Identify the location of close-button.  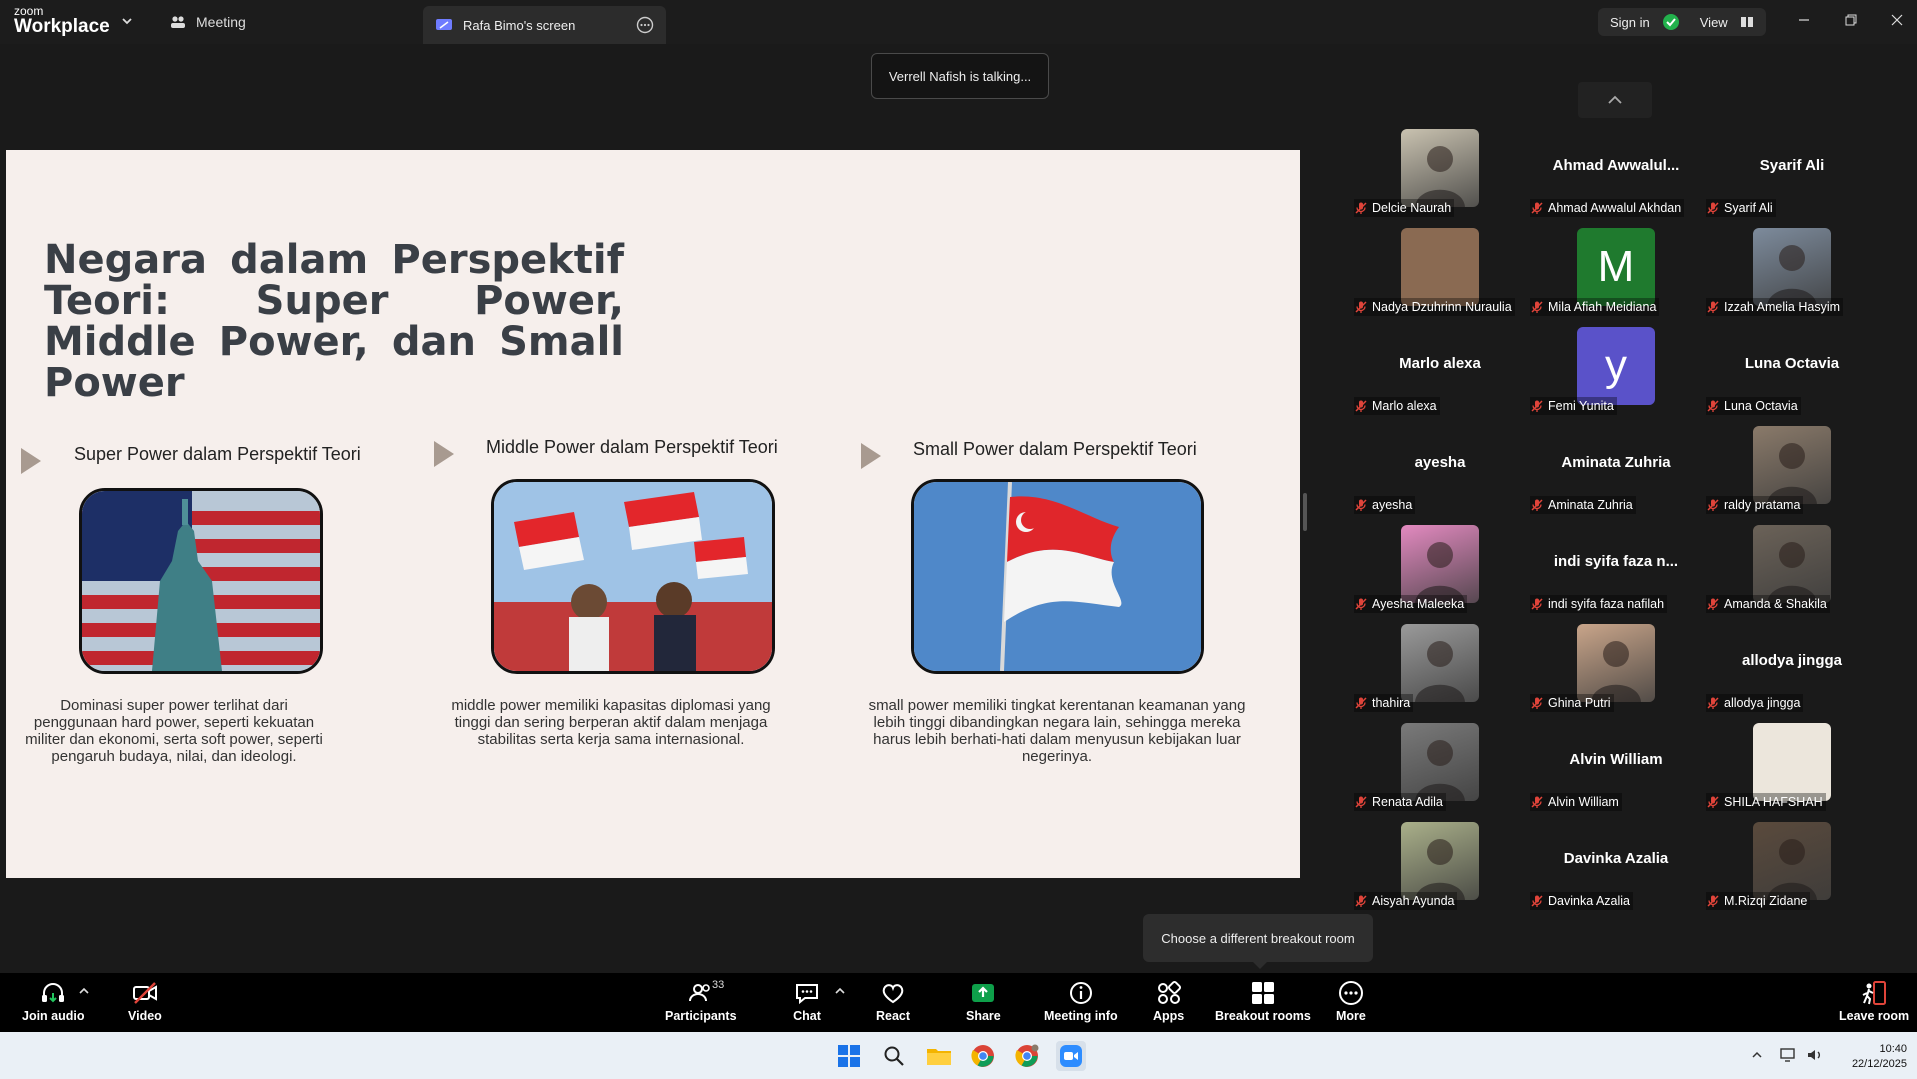
(1897, 20).